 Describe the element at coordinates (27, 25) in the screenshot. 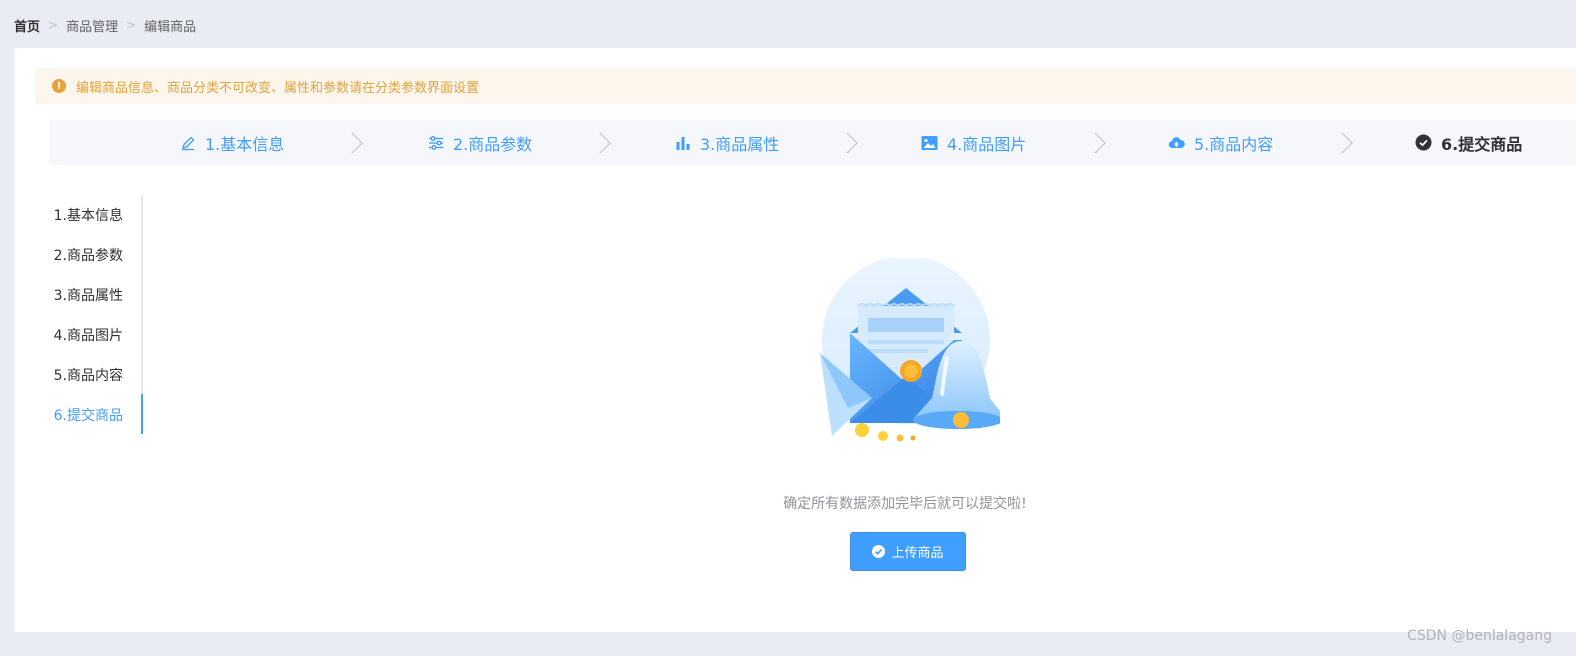

I see `breadcrumb-home: 首页` at that location.